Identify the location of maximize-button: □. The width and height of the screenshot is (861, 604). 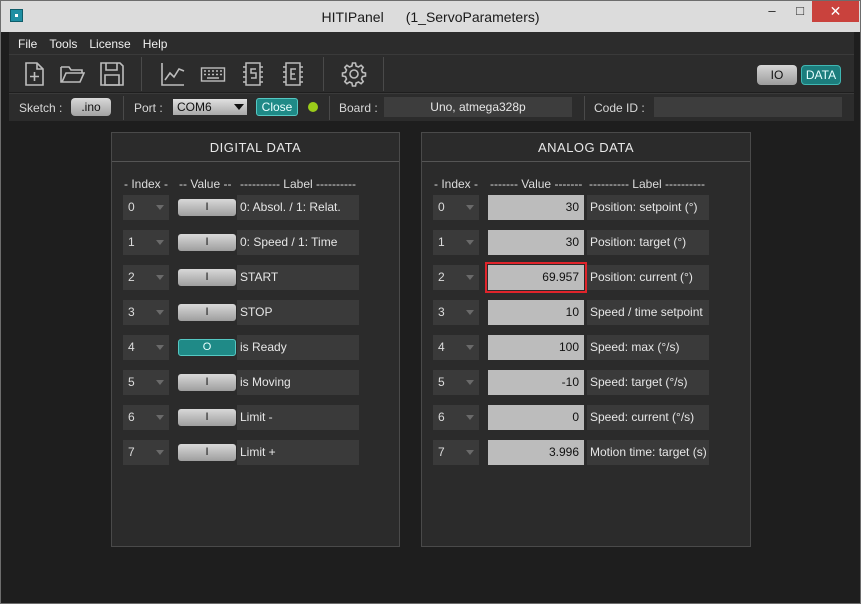
(800, 11).